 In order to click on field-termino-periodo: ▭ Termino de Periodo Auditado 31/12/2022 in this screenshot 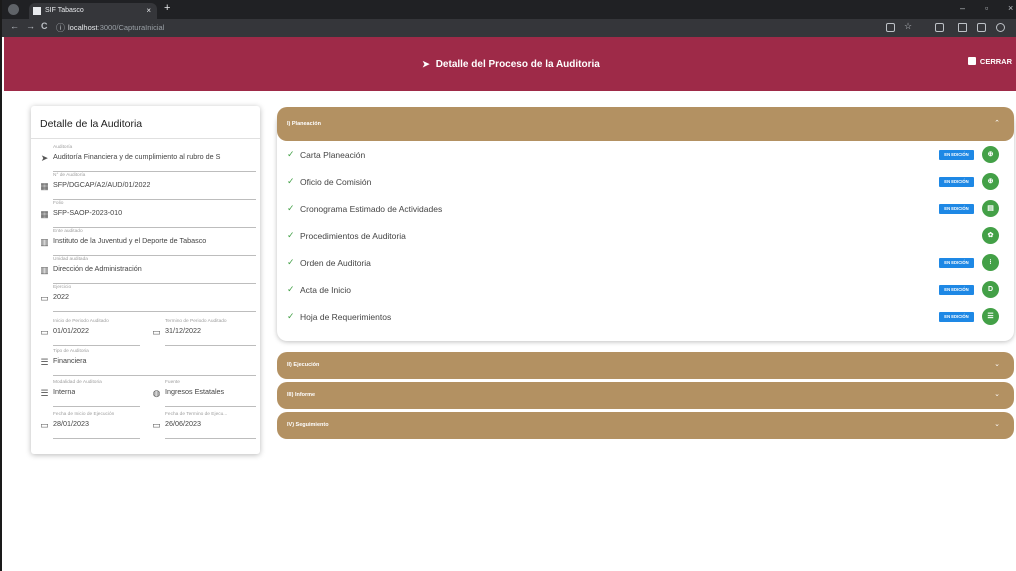, I will do `click(204, 332)`.